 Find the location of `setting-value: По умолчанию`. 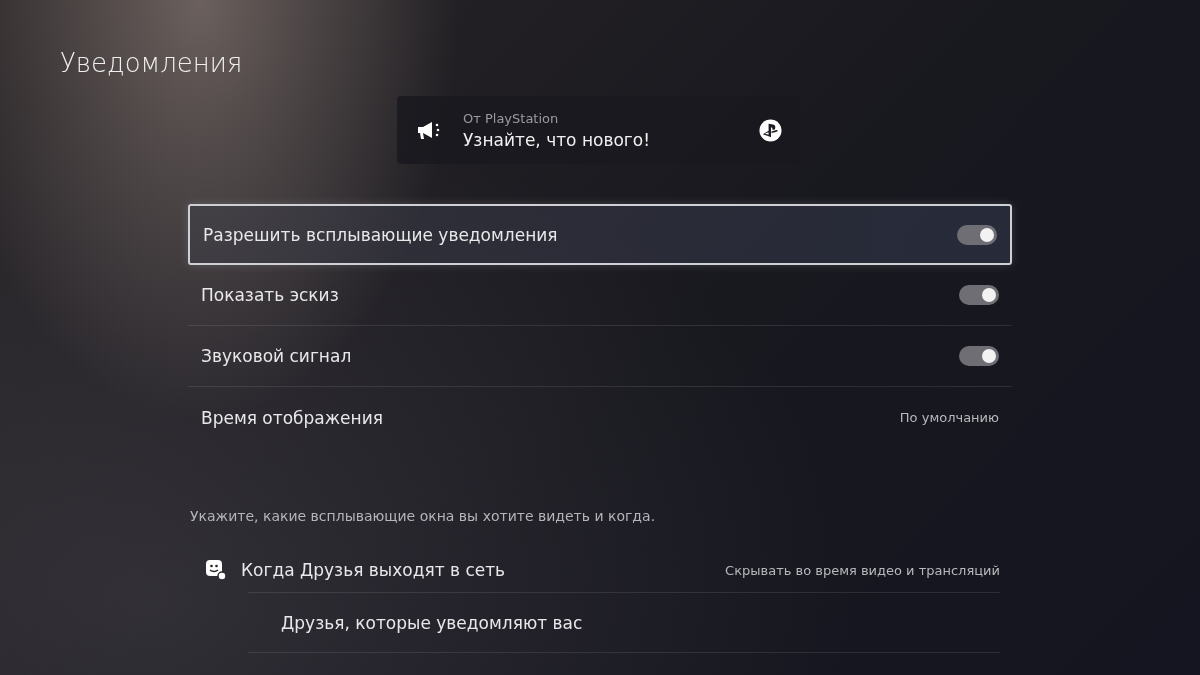

setting-value: По умолчанию is located at coordinates (949, 417).